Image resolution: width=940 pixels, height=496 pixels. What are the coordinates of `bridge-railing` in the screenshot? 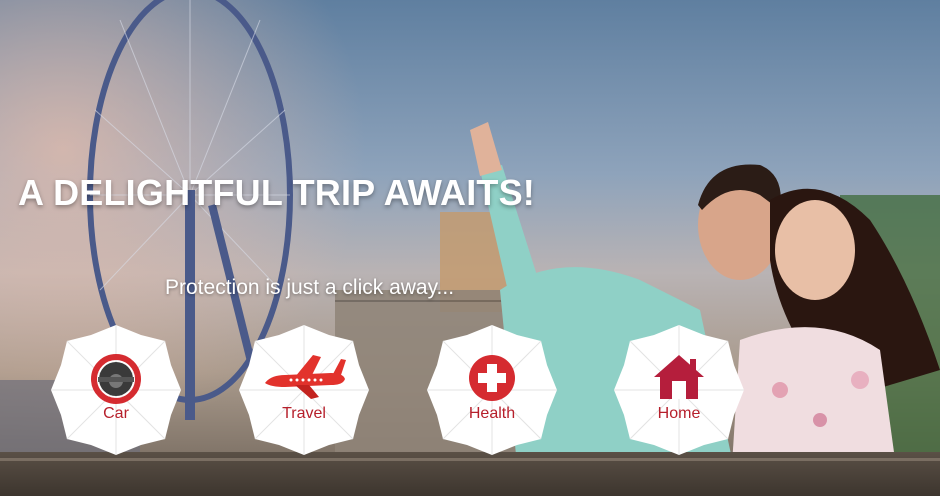 It's located at (470, 474).